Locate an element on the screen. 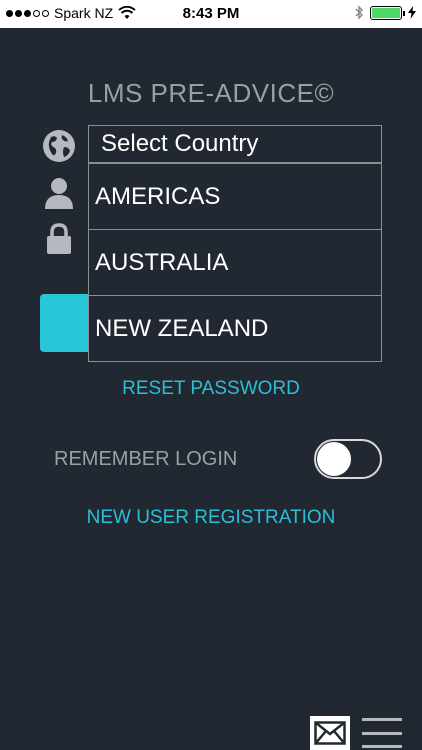 The image size is (422, 750). status-right is located at coordinates (385, 12).